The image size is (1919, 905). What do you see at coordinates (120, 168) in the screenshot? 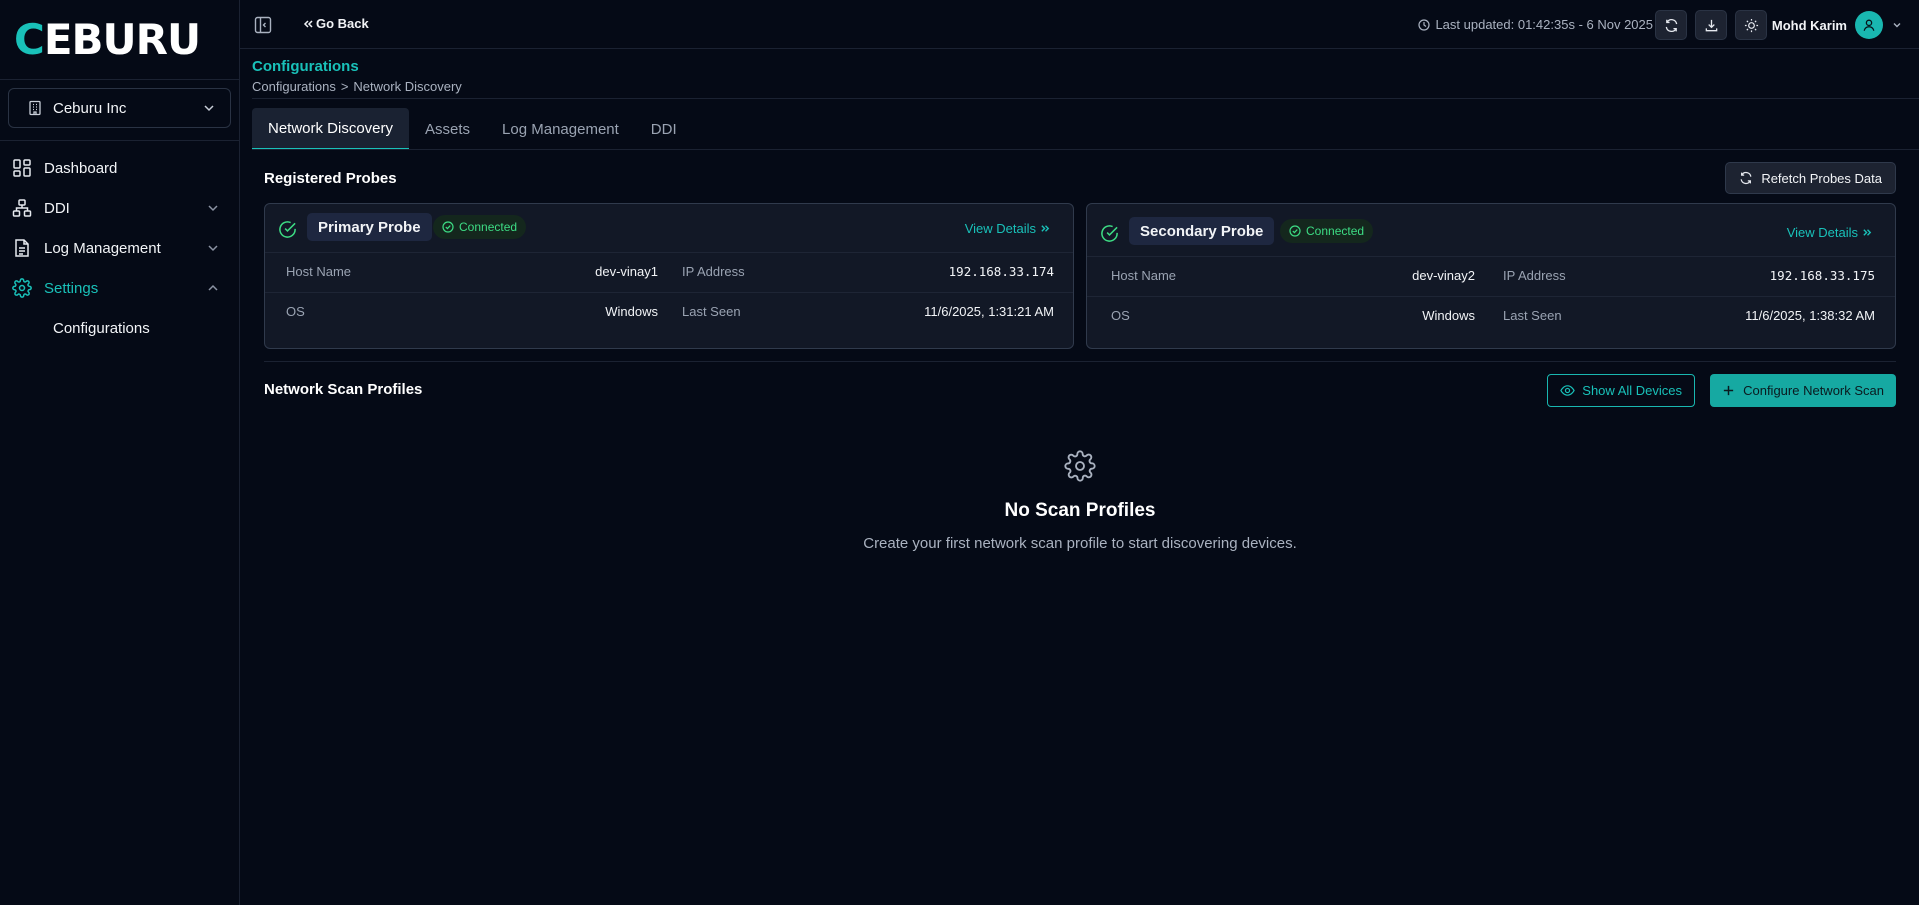
I see `sidebar-item-dashboard: Dashboard` at bounding box center [120, 168].